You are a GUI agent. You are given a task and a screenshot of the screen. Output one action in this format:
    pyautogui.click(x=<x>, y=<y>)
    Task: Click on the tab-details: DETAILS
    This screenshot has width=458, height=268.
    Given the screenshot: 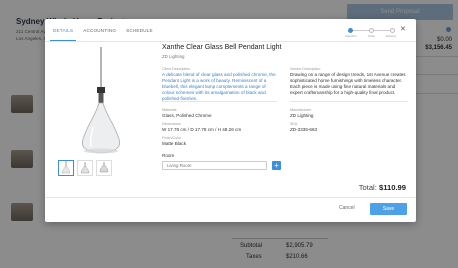 What is the action you would take?
    pyautogui.click(x=63, y=30)
    